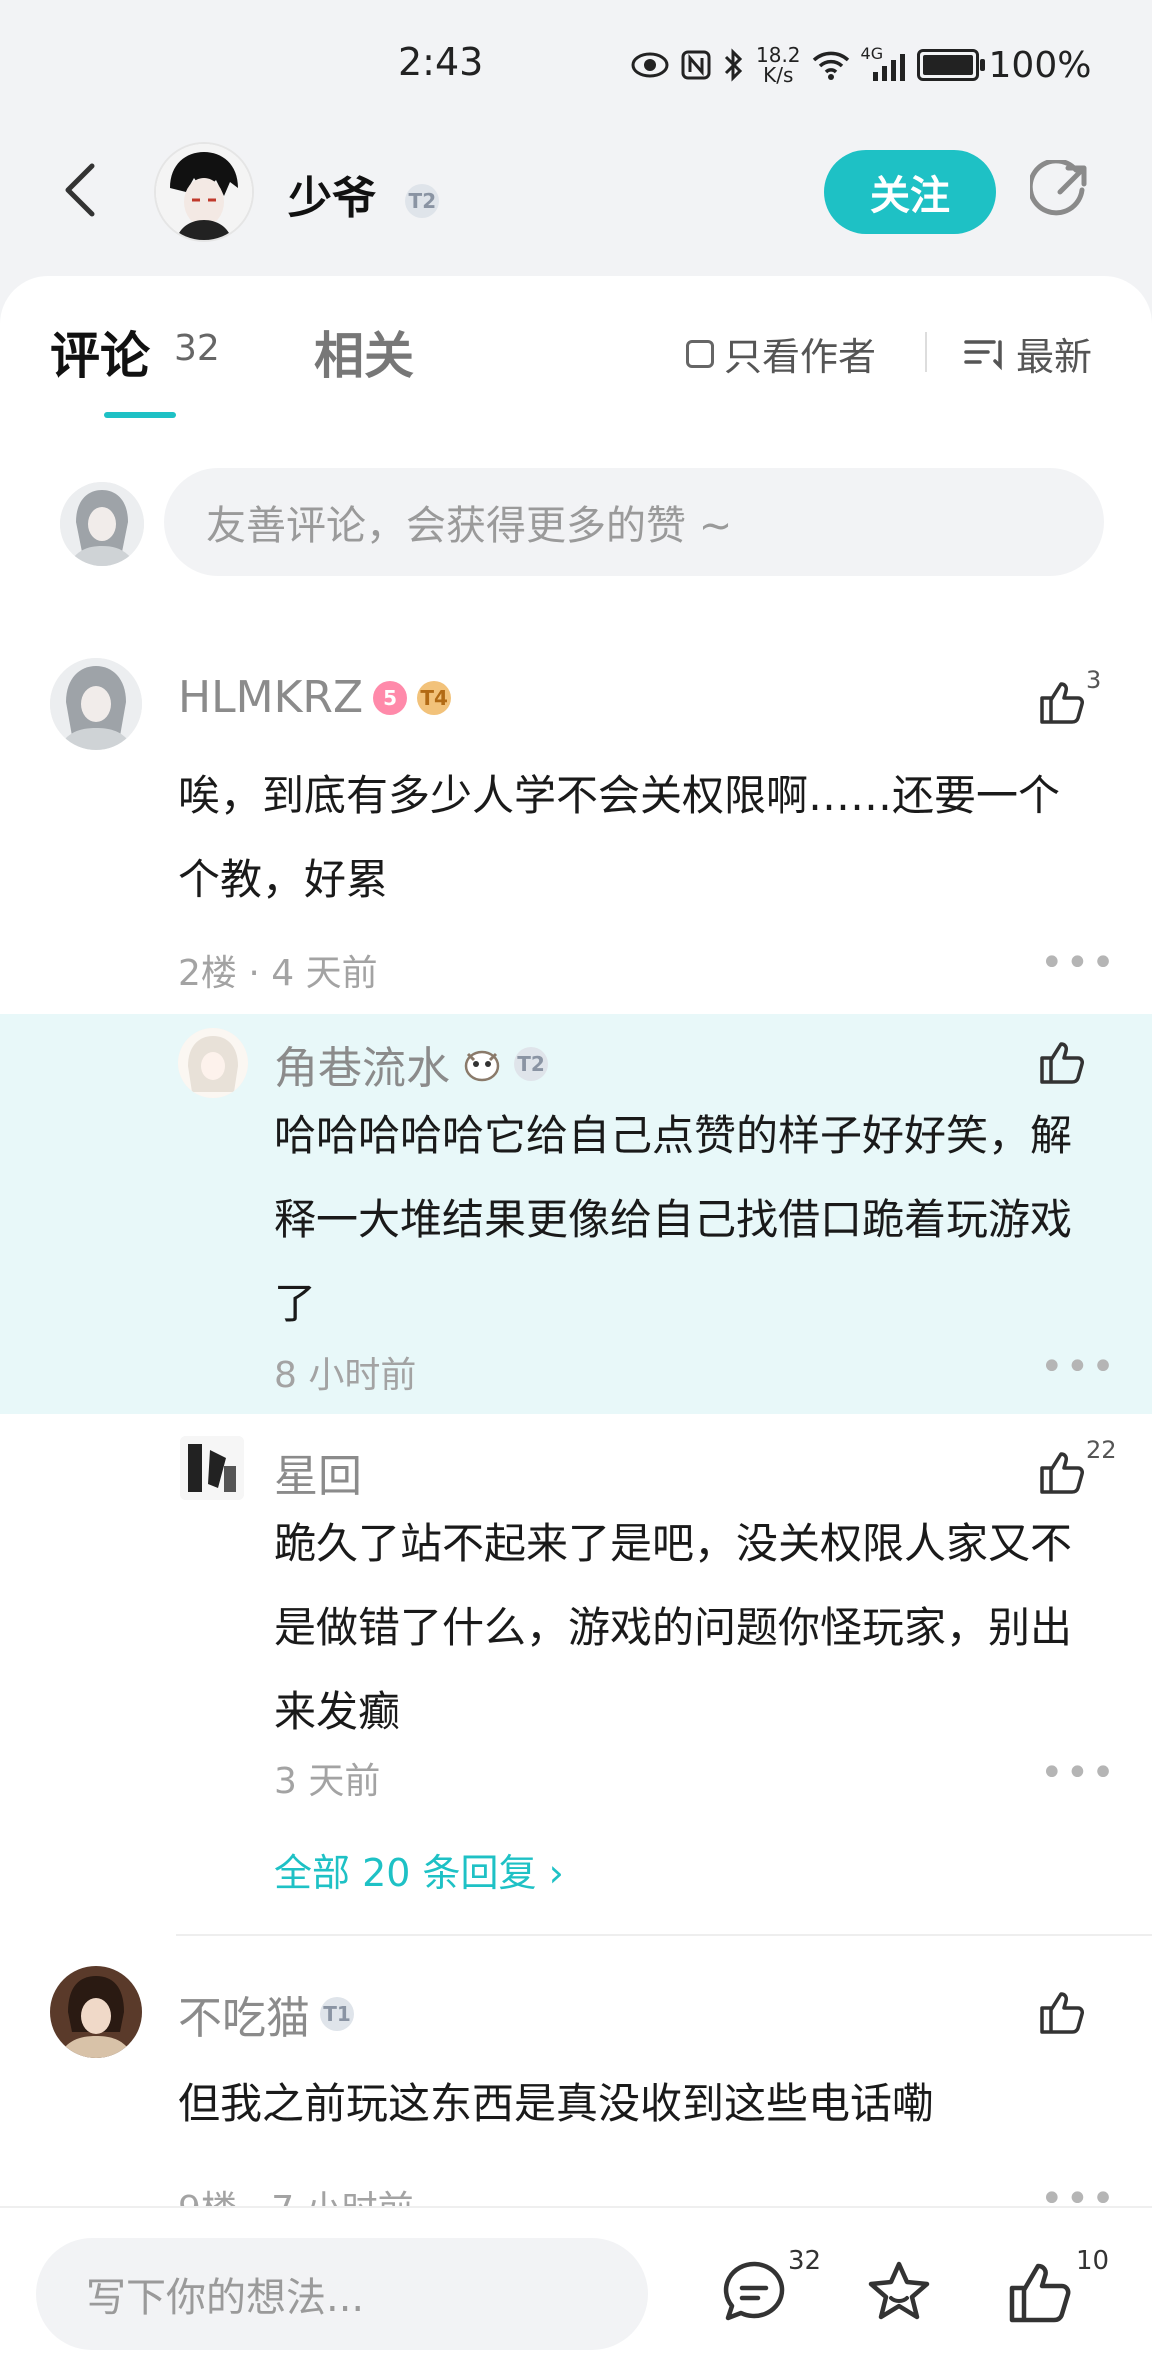  I want to click on sort-icon, so click(983, 354).